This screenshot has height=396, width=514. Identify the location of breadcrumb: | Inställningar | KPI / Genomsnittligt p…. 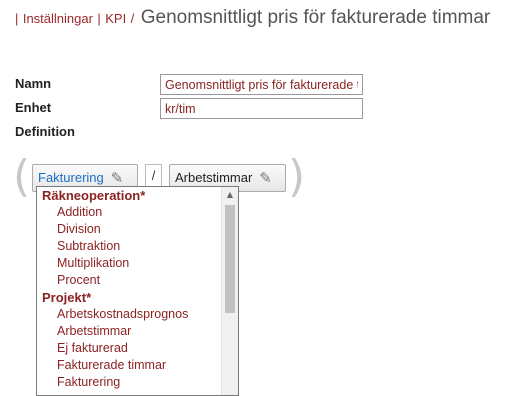
(252, 18).